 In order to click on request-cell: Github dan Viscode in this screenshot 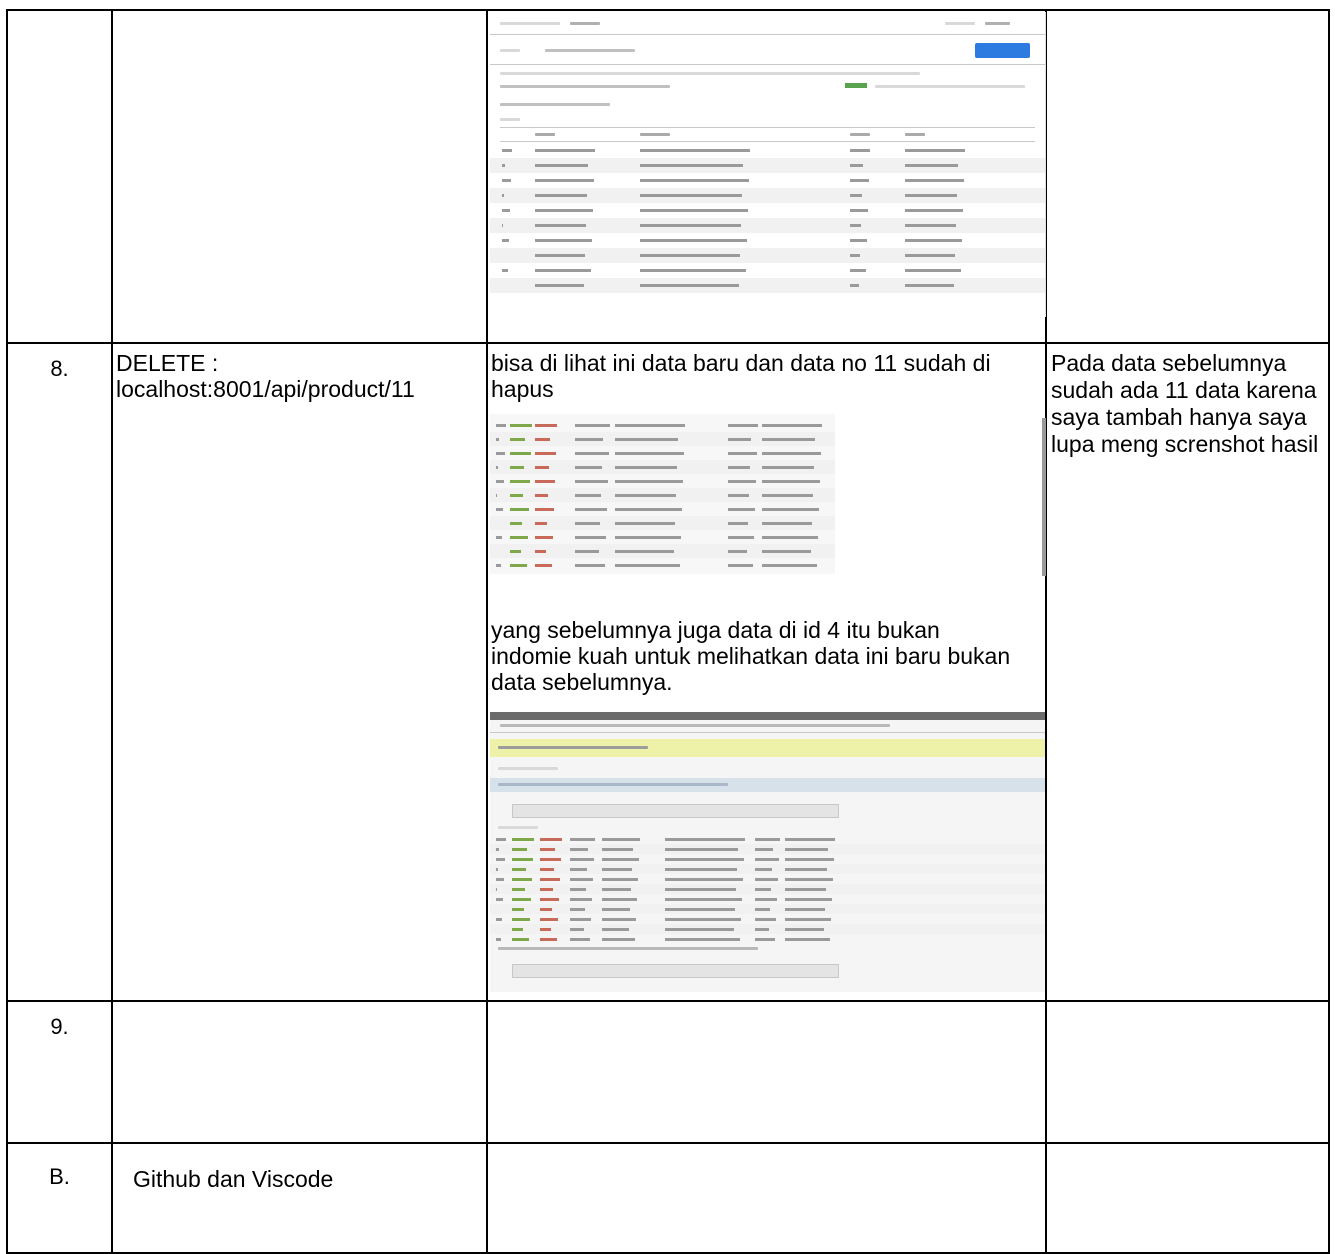, I will do `click(299, 1198)`.